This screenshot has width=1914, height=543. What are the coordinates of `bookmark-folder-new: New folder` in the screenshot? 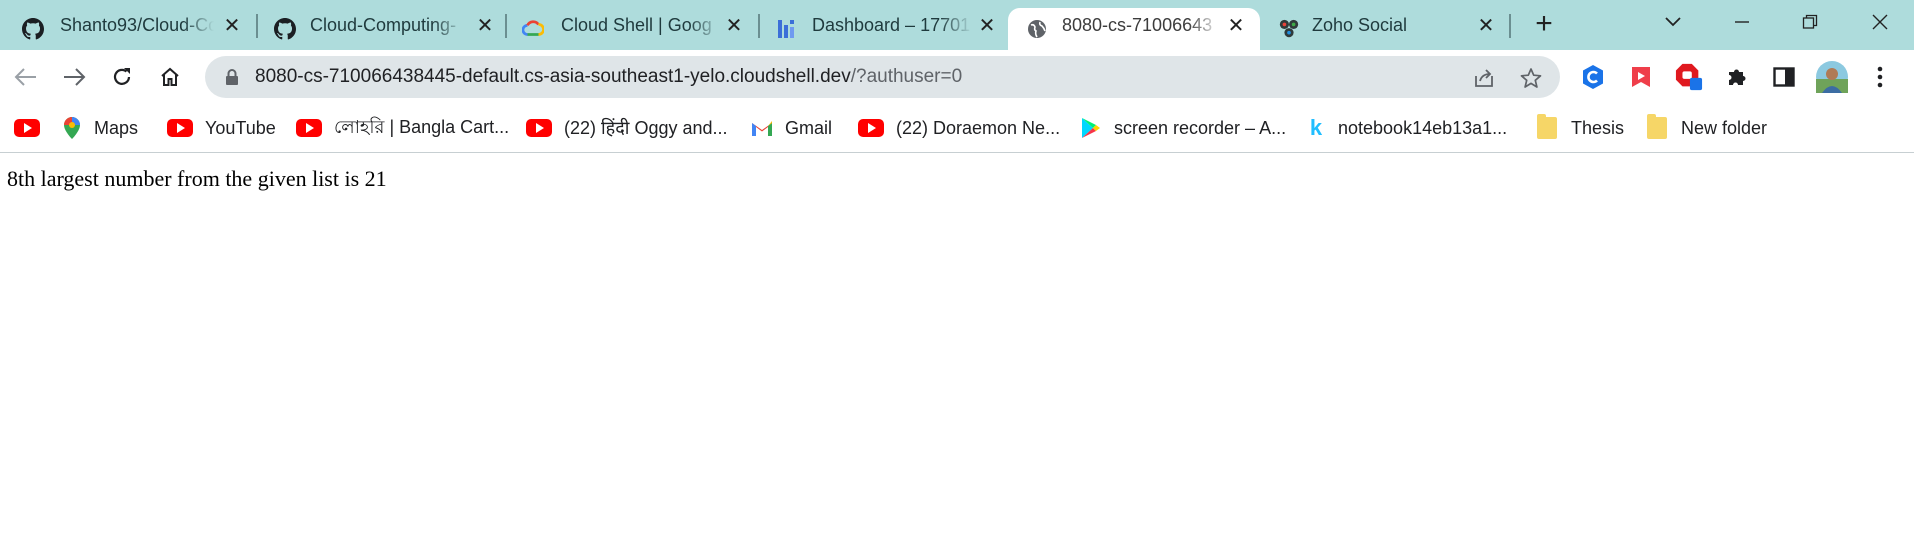 It's located at (1706, 128).